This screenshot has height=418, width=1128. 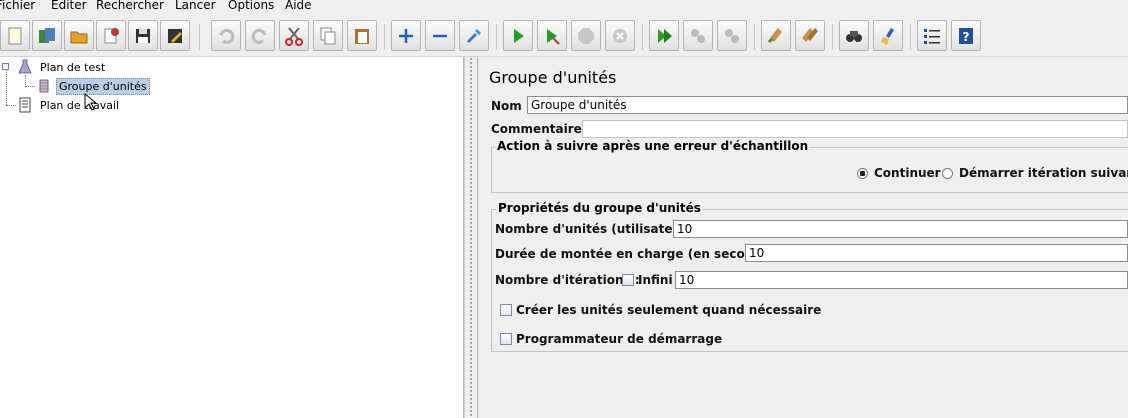 What do you see at coordinates (298, 6) in the screenshot?
I see `menu-aide: Aide` at bounding box center [298, 6].